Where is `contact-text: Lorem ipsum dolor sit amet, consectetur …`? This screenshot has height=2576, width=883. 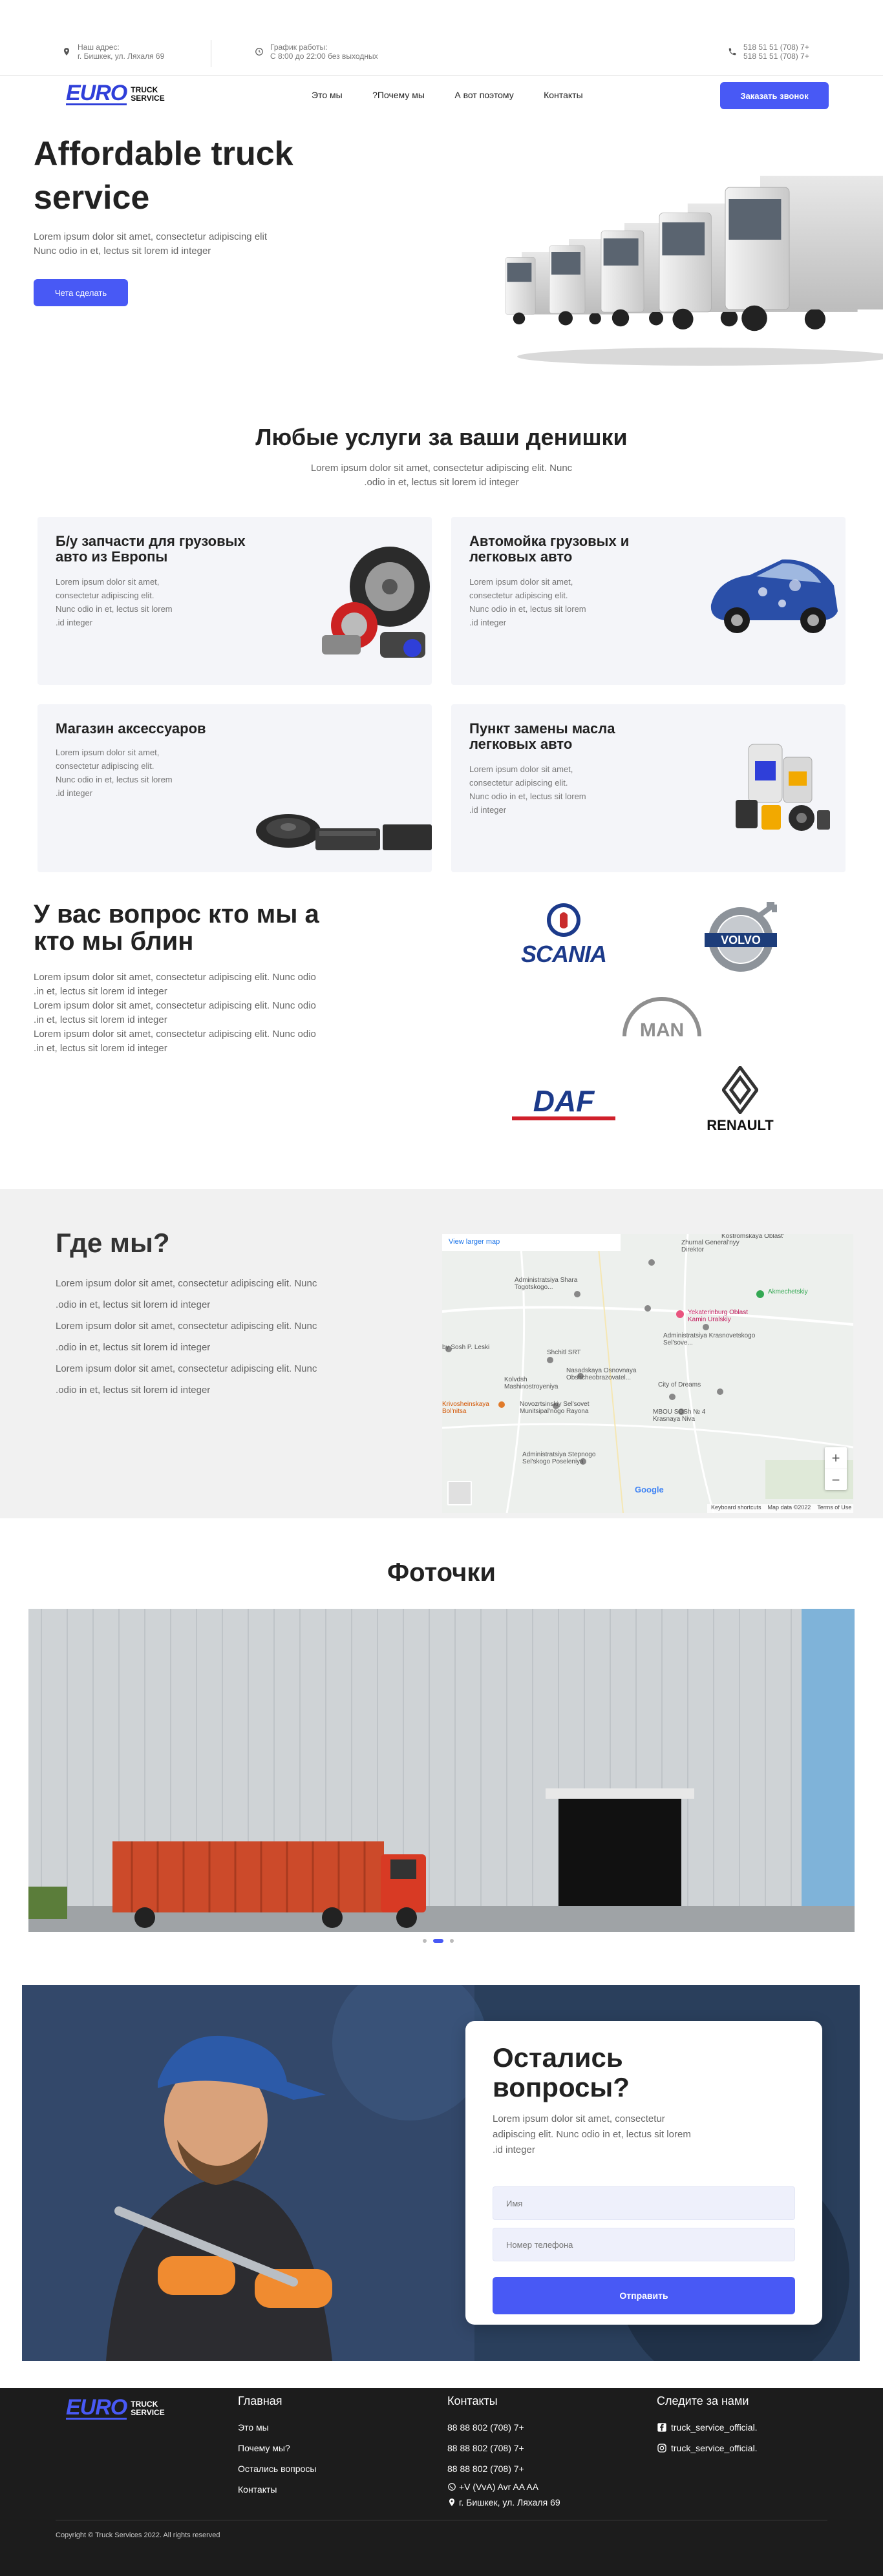 contact-text: Lorem ipsum dolor sit amet, consectetur … is located at coordinates (592, 2134).